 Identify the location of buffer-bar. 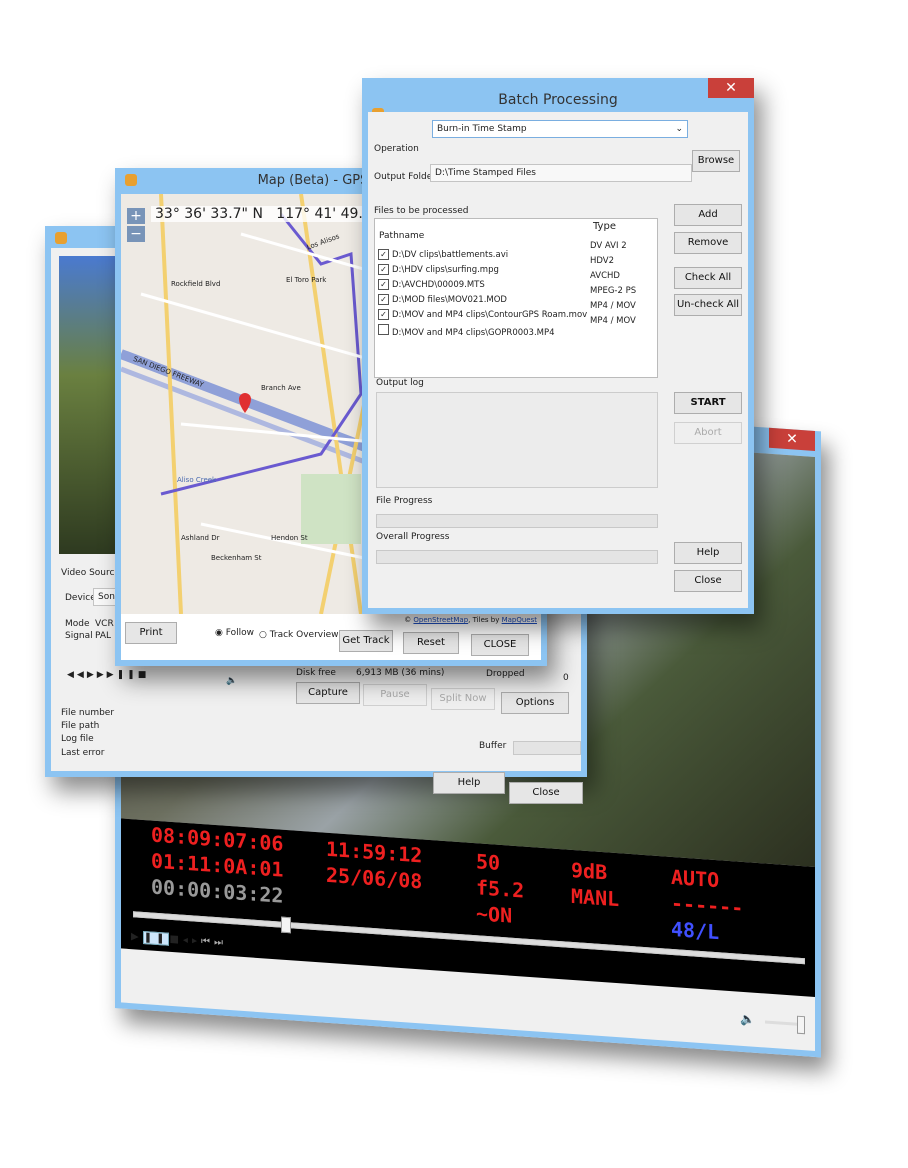
(547, 748).